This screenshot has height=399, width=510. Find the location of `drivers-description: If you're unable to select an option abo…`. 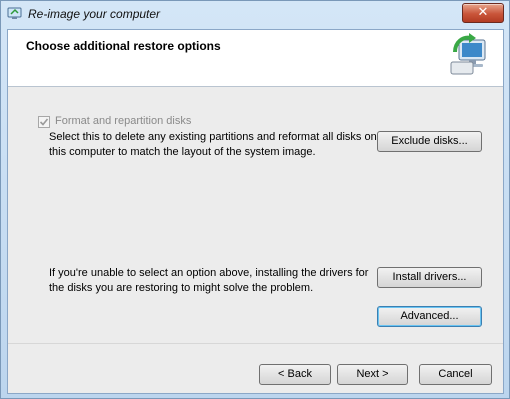

drivers-description: If you're unable to select an option abo… is located at coordinates (209, 280).